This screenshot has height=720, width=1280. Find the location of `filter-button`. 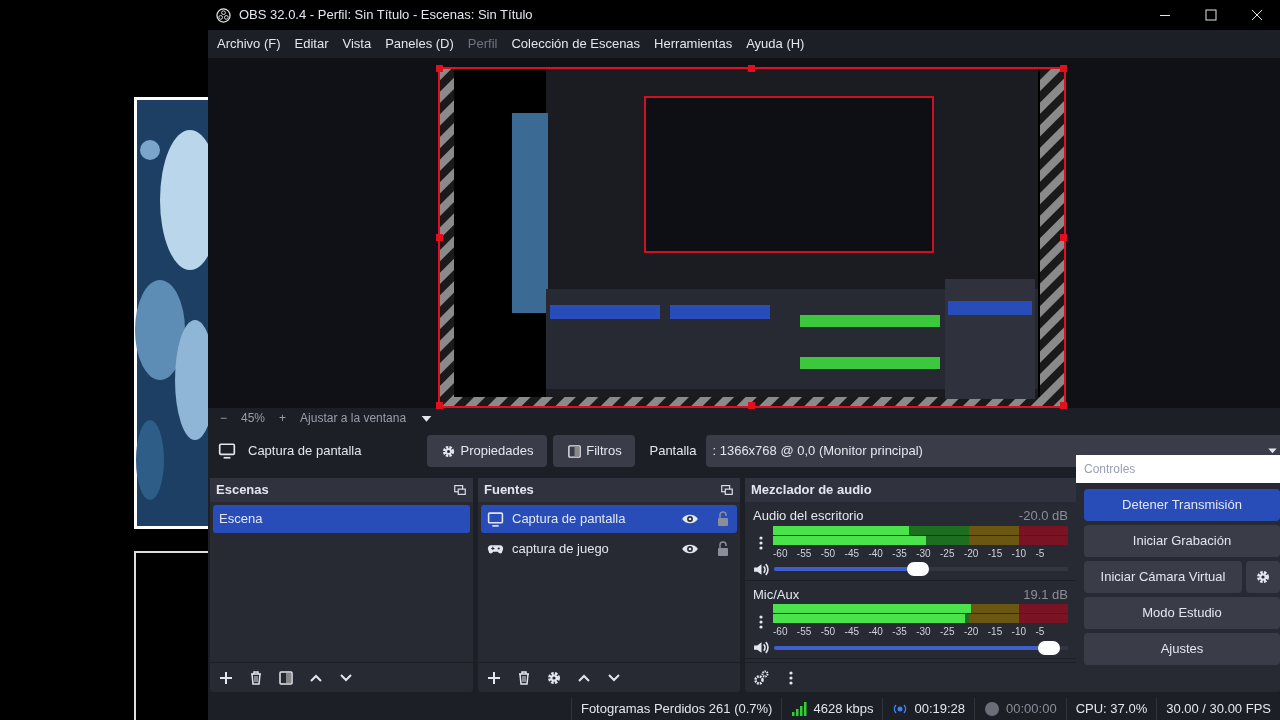

filter-button is located at coordinates (286, 677).